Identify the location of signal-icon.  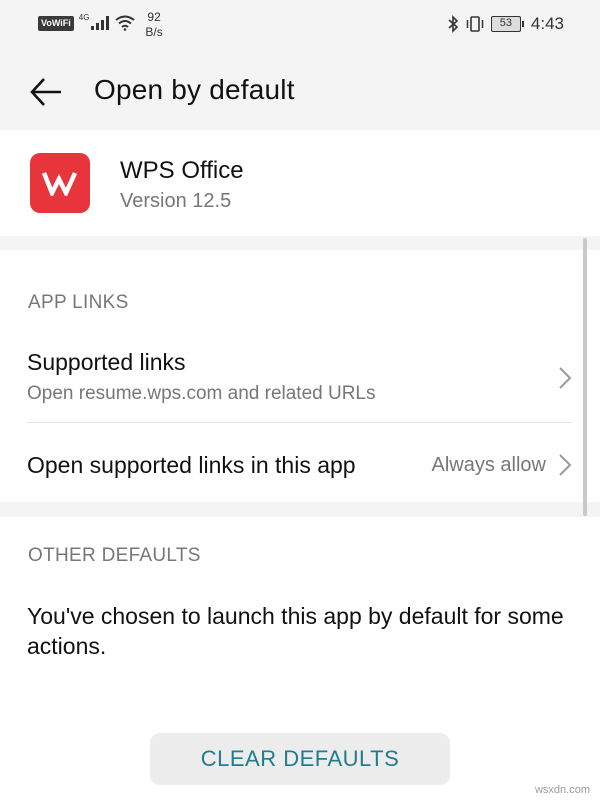
(100, 23).